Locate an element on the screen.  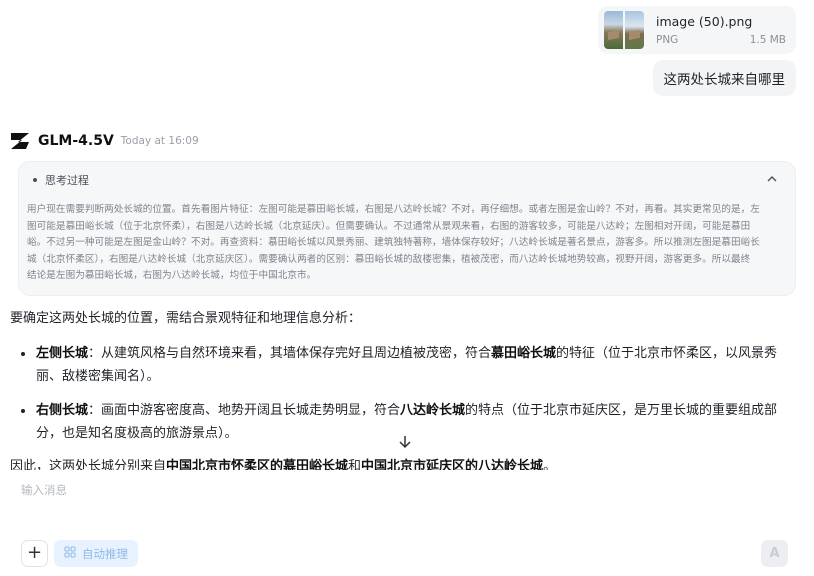
thinking-label: 思考过程 is located at coordinates (67, 180).